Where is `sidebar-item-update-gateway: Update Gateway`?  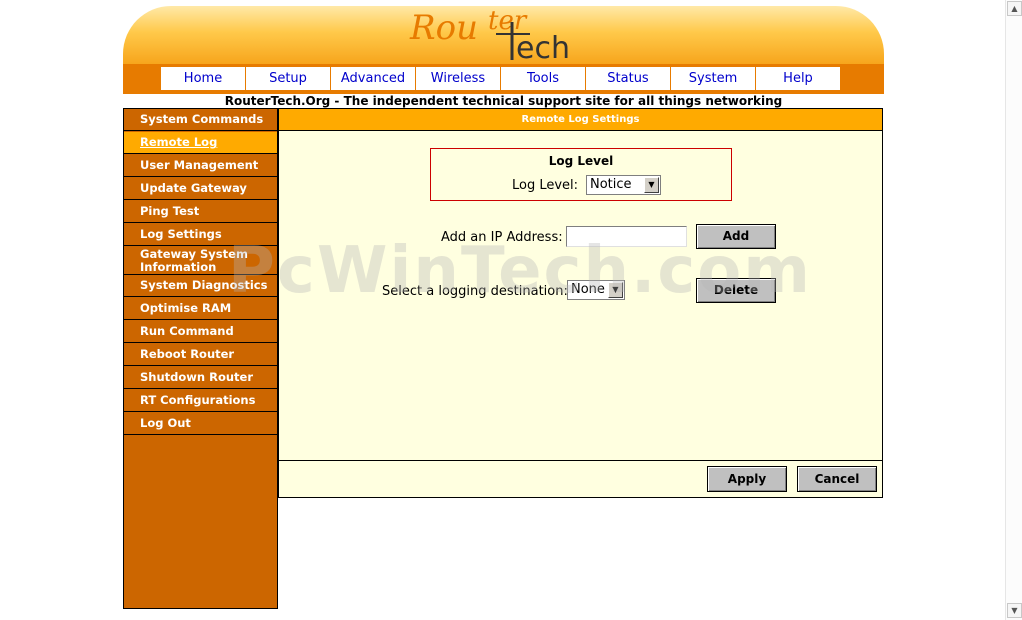
sidebar-item-update-gateway: Update Gateway is located at coordinates (200, 189).